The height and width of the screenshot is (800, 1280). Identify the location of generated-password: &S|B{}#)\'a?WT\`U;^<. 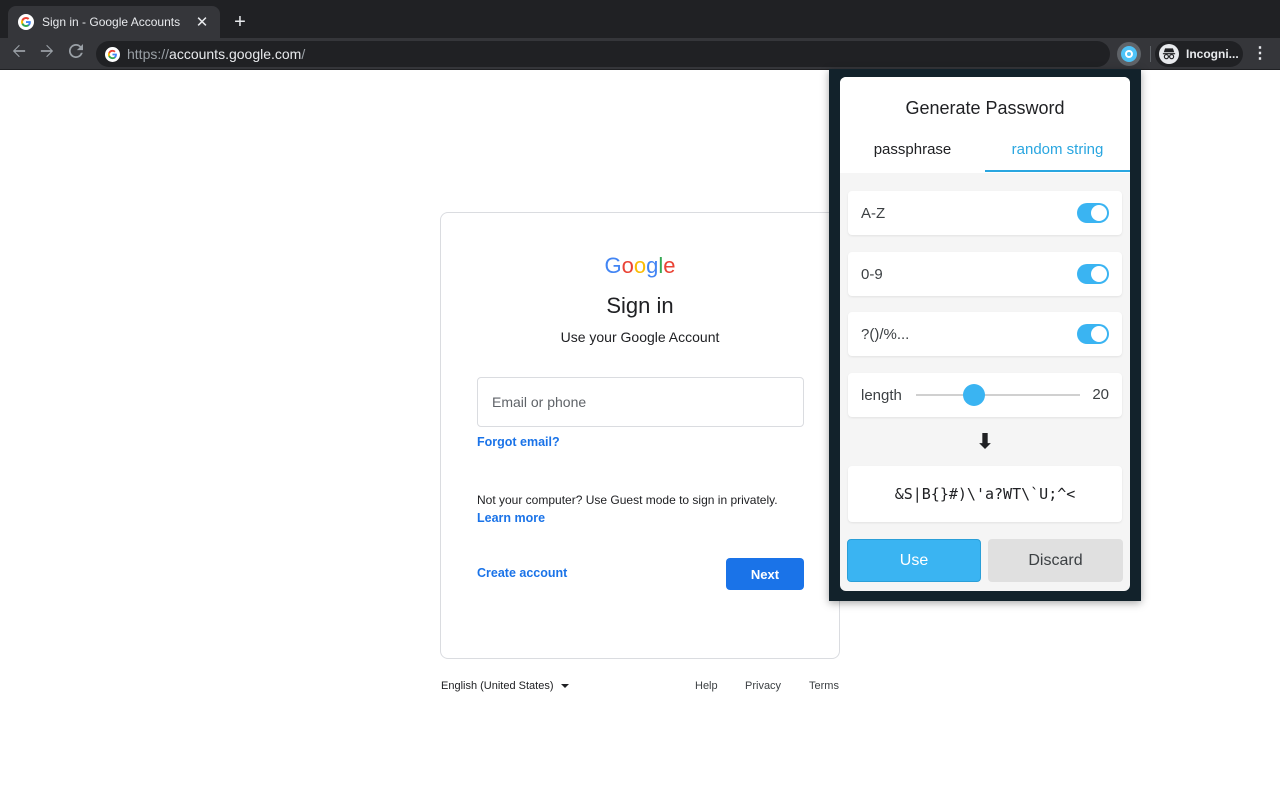
(985, 494).